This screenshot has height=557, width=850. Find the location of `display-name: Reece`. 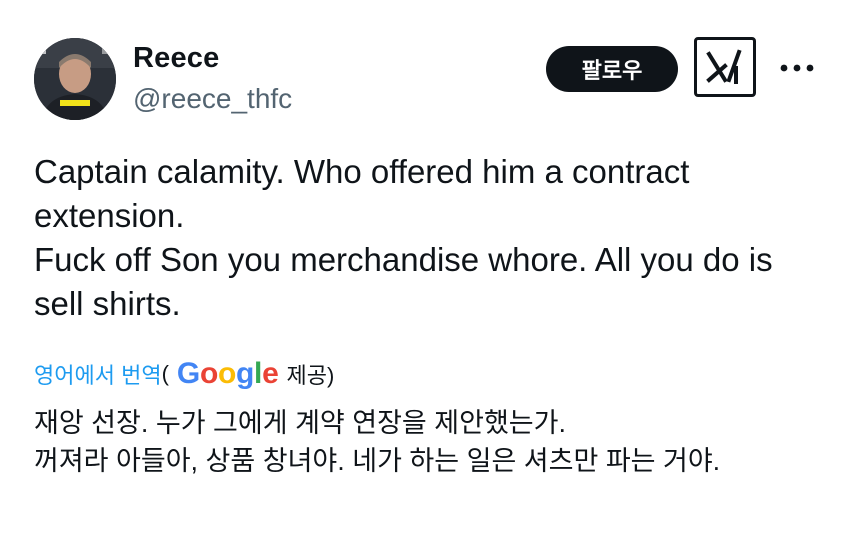

display-name: Reece is located at coordinates (176, 58).